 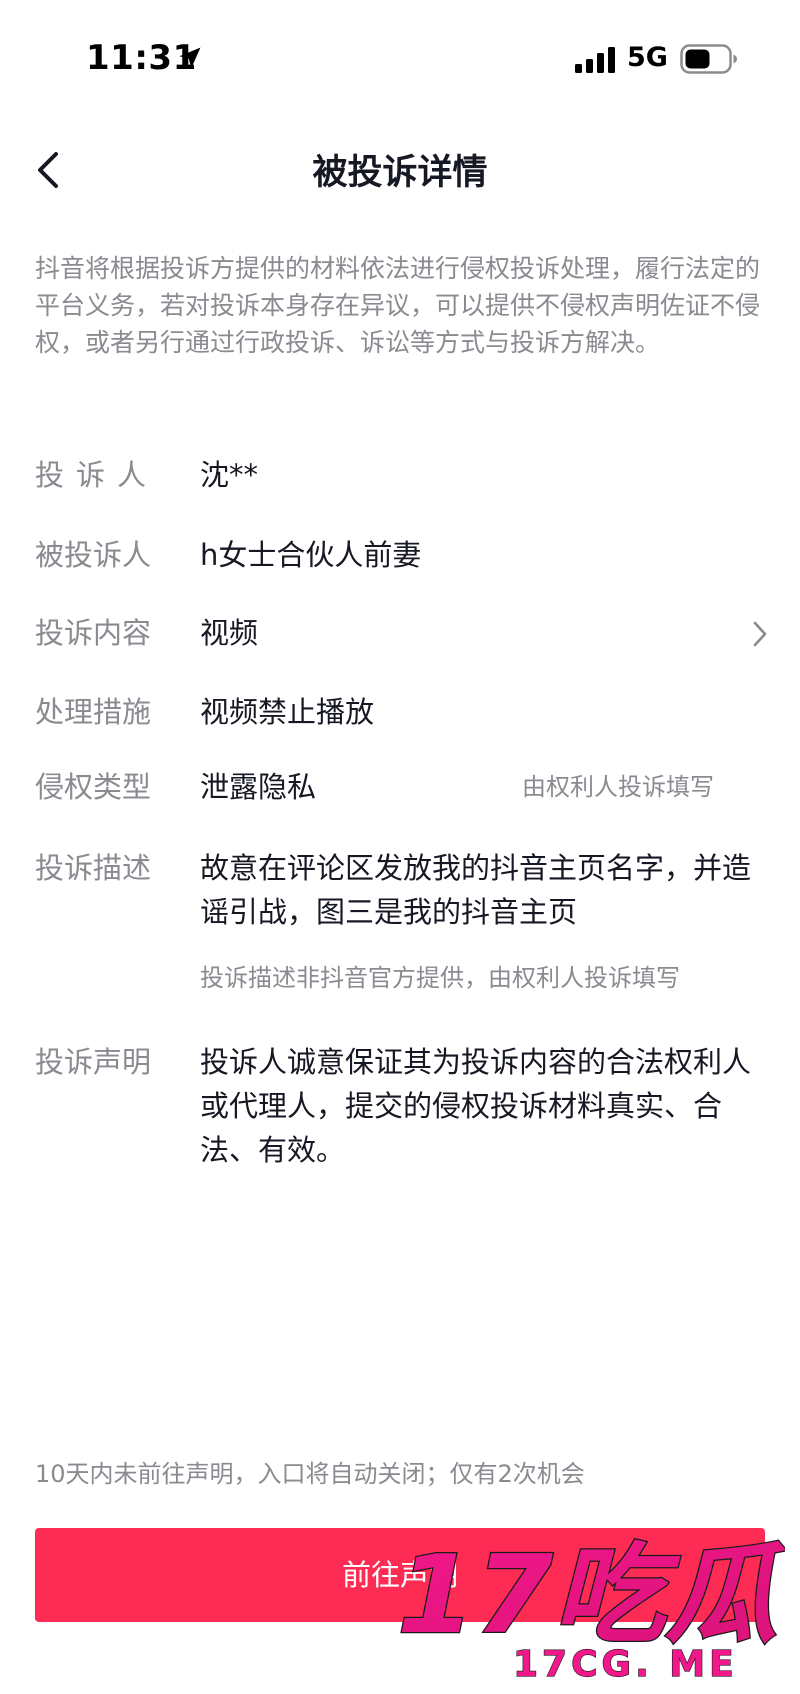 What do you see at coordinates (229, 475) in the screenshot?
I see `complainant-value: 沈**` at bounding box center [229, 475].